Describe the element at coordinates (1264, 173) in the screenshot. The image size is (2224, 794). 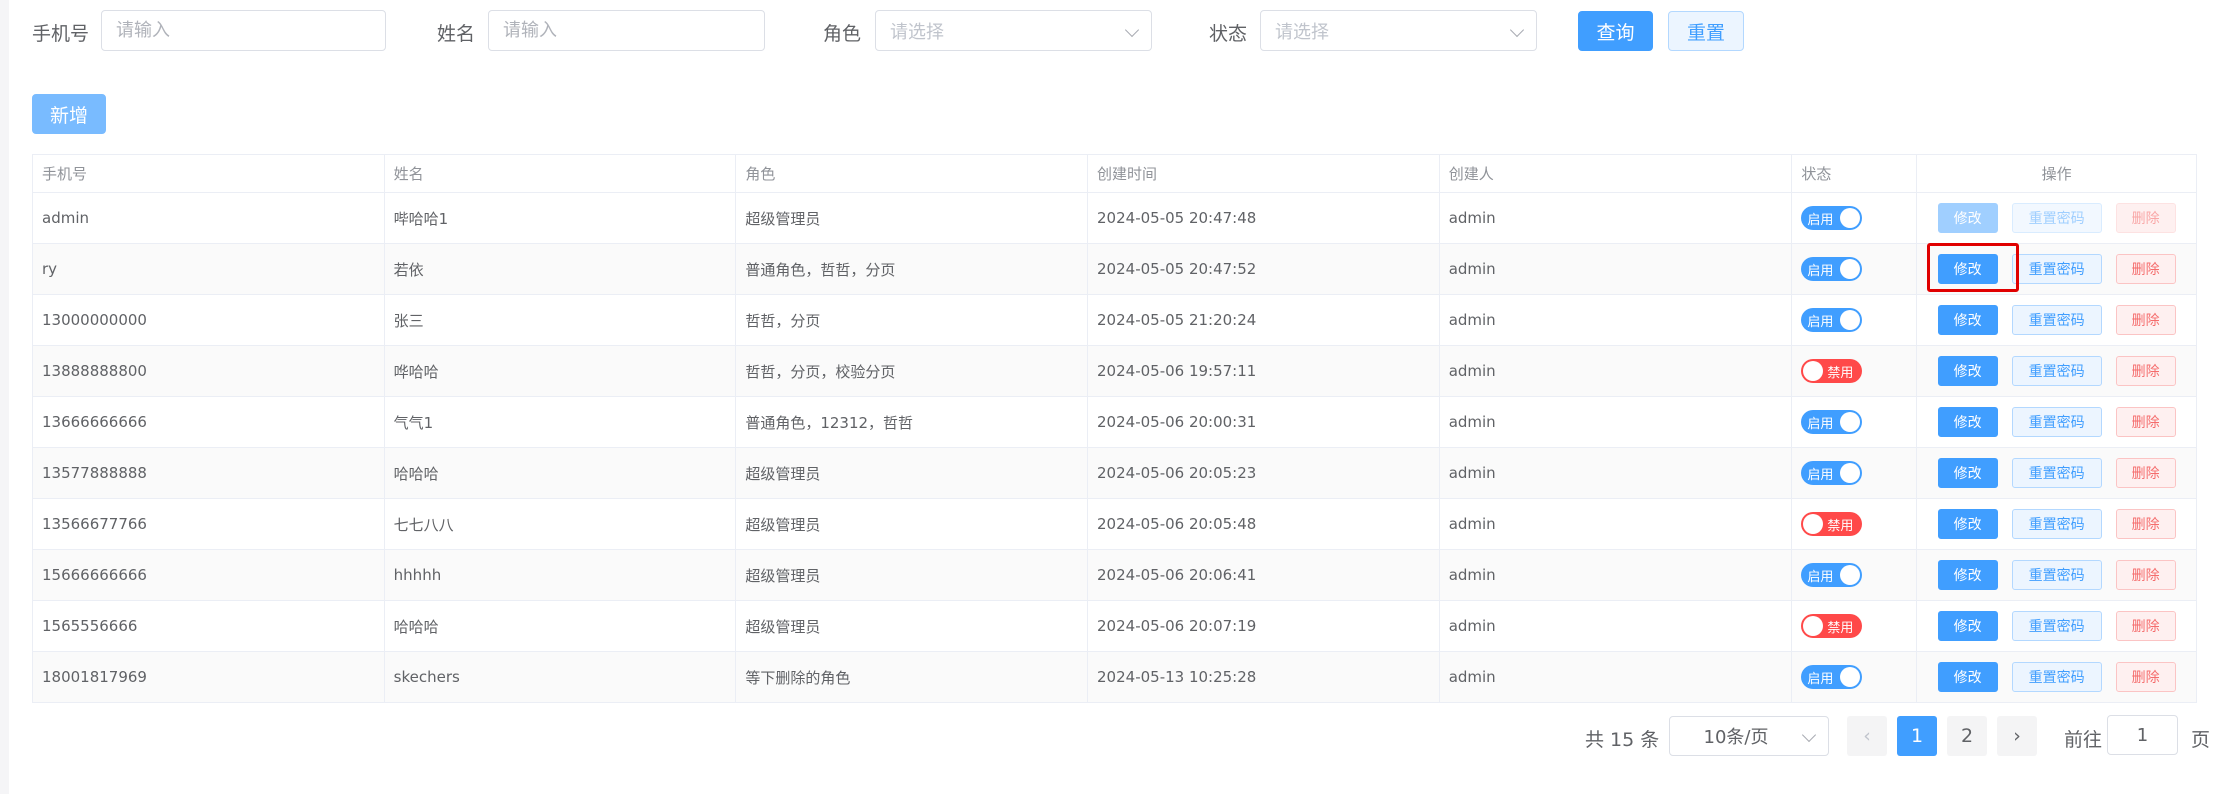
I see `header-created-time: 创建时间` at that location.